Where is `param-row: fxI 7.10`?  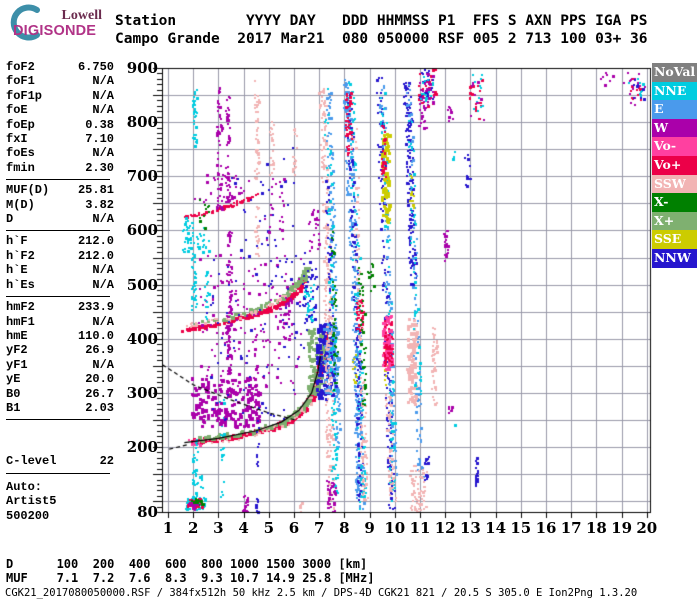
param-row: fxI 7.10 is located at coordinates (60, 139).